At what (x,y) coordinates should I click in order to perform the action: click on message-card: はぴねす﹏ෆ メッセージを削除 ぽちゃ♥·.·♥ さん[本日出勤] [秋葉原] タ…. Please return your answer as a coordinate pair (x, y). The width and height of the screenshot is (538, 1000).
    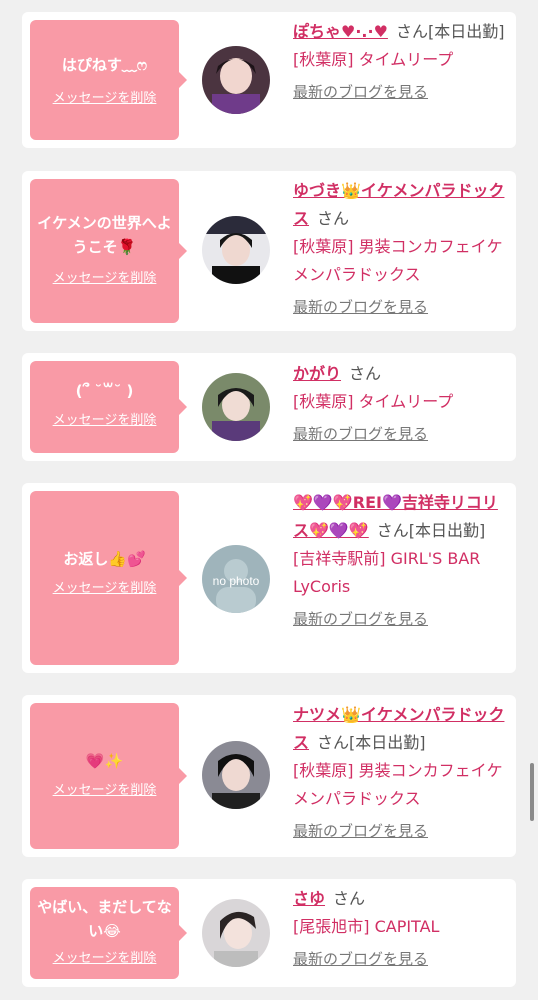
    Looking at the image, I should click on (269, 80).